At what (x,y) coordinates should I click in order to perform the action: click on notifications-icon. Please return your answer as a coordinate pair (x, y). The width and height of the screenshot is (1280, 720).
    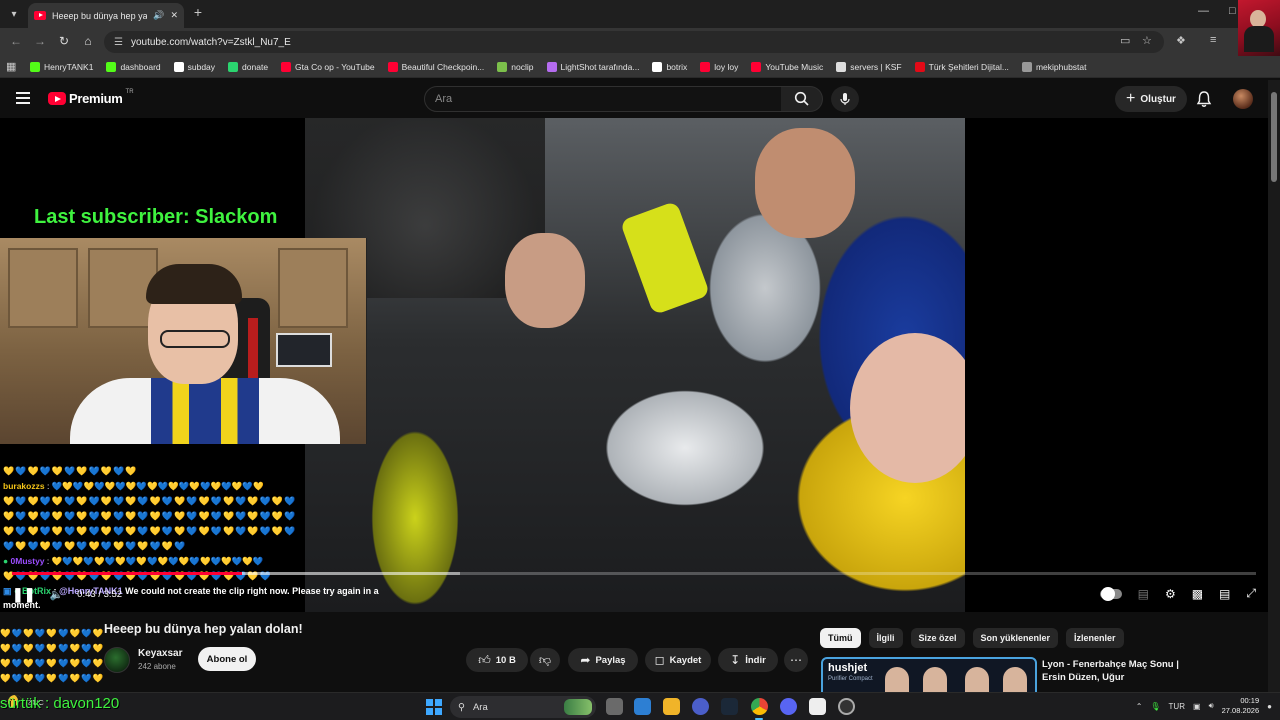
    Looking at the image, I should click on (1204, 101).